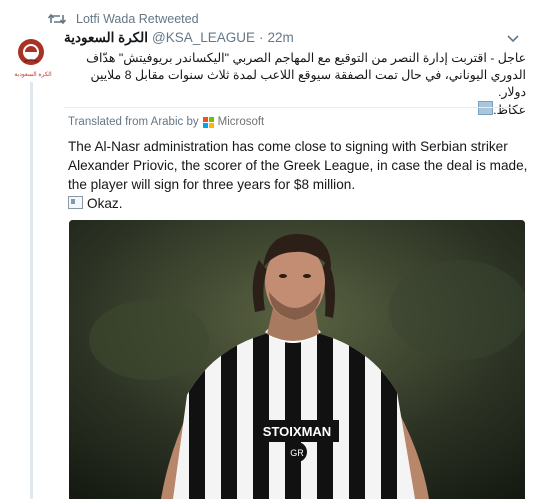  Describe the element at coordinates (509, 110) in the screenshot. I see `tweet-source-arabic: عكاظ.` at that location.